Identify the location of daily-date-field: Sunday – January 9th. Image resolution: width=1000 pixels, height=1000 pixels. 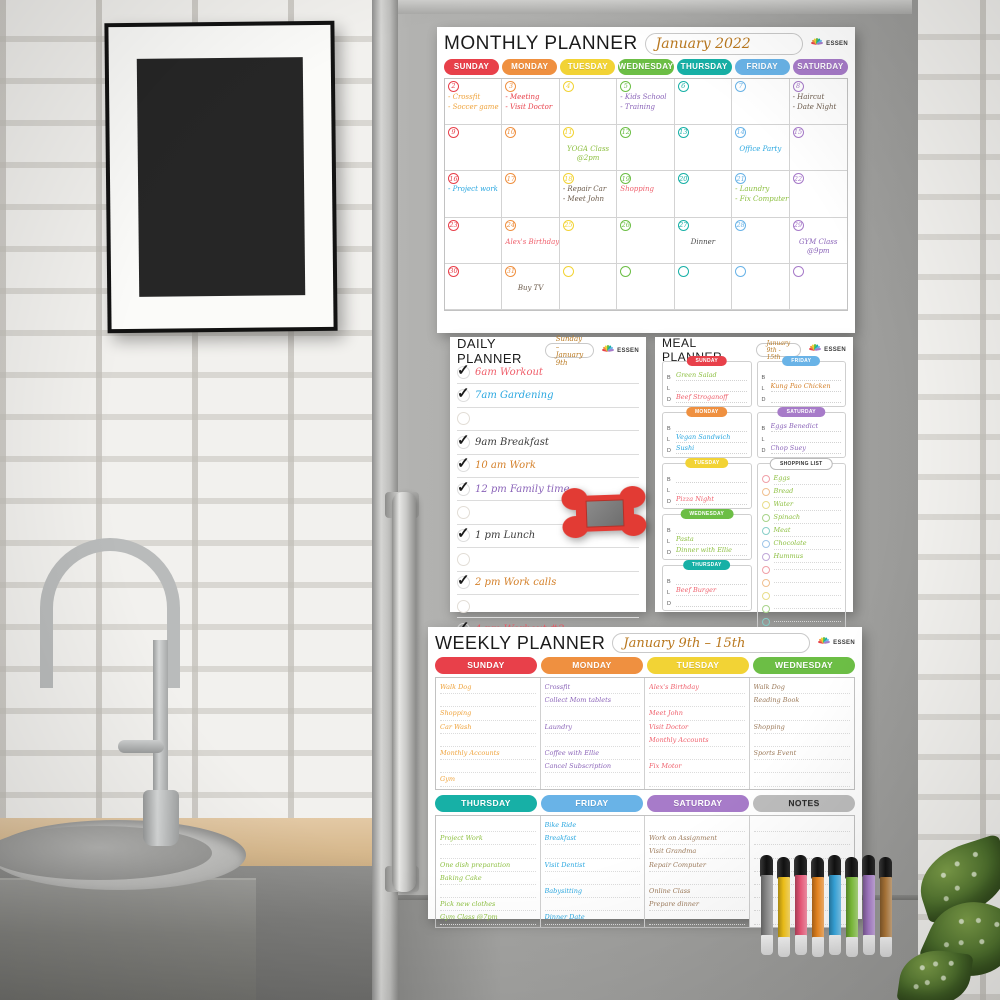
(569, 351).